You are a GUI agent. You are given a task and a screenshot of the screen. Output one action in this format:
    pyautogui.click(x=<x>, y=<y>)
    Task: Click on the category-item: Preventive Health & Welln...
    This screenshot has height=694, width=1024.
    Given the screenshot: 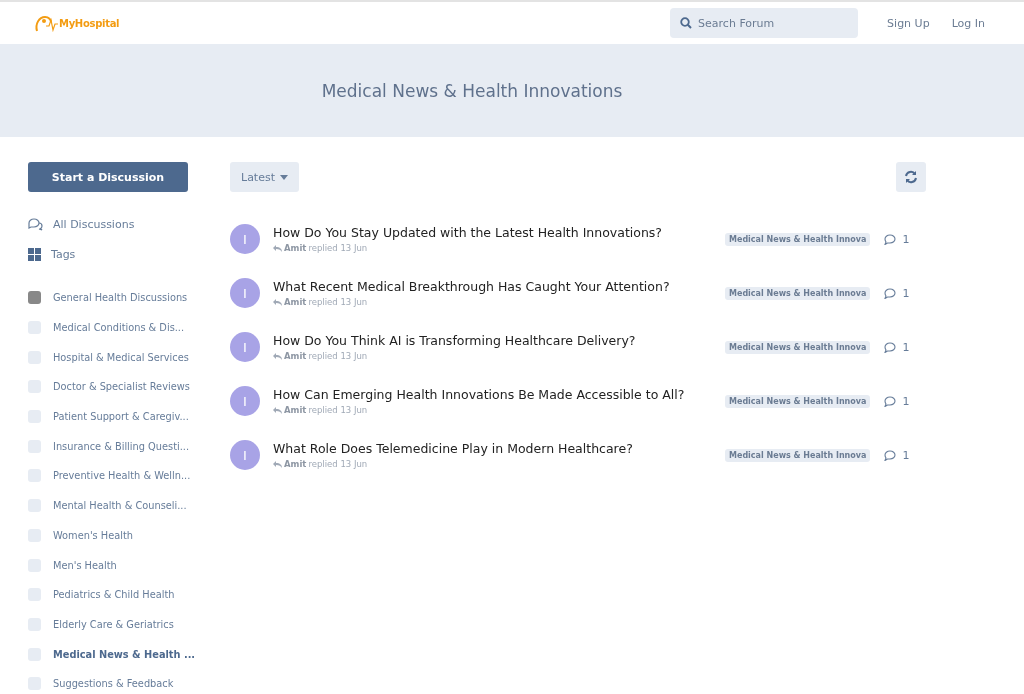 What is the action you would take?
    pyautogui.click(x=109, y=476)
    